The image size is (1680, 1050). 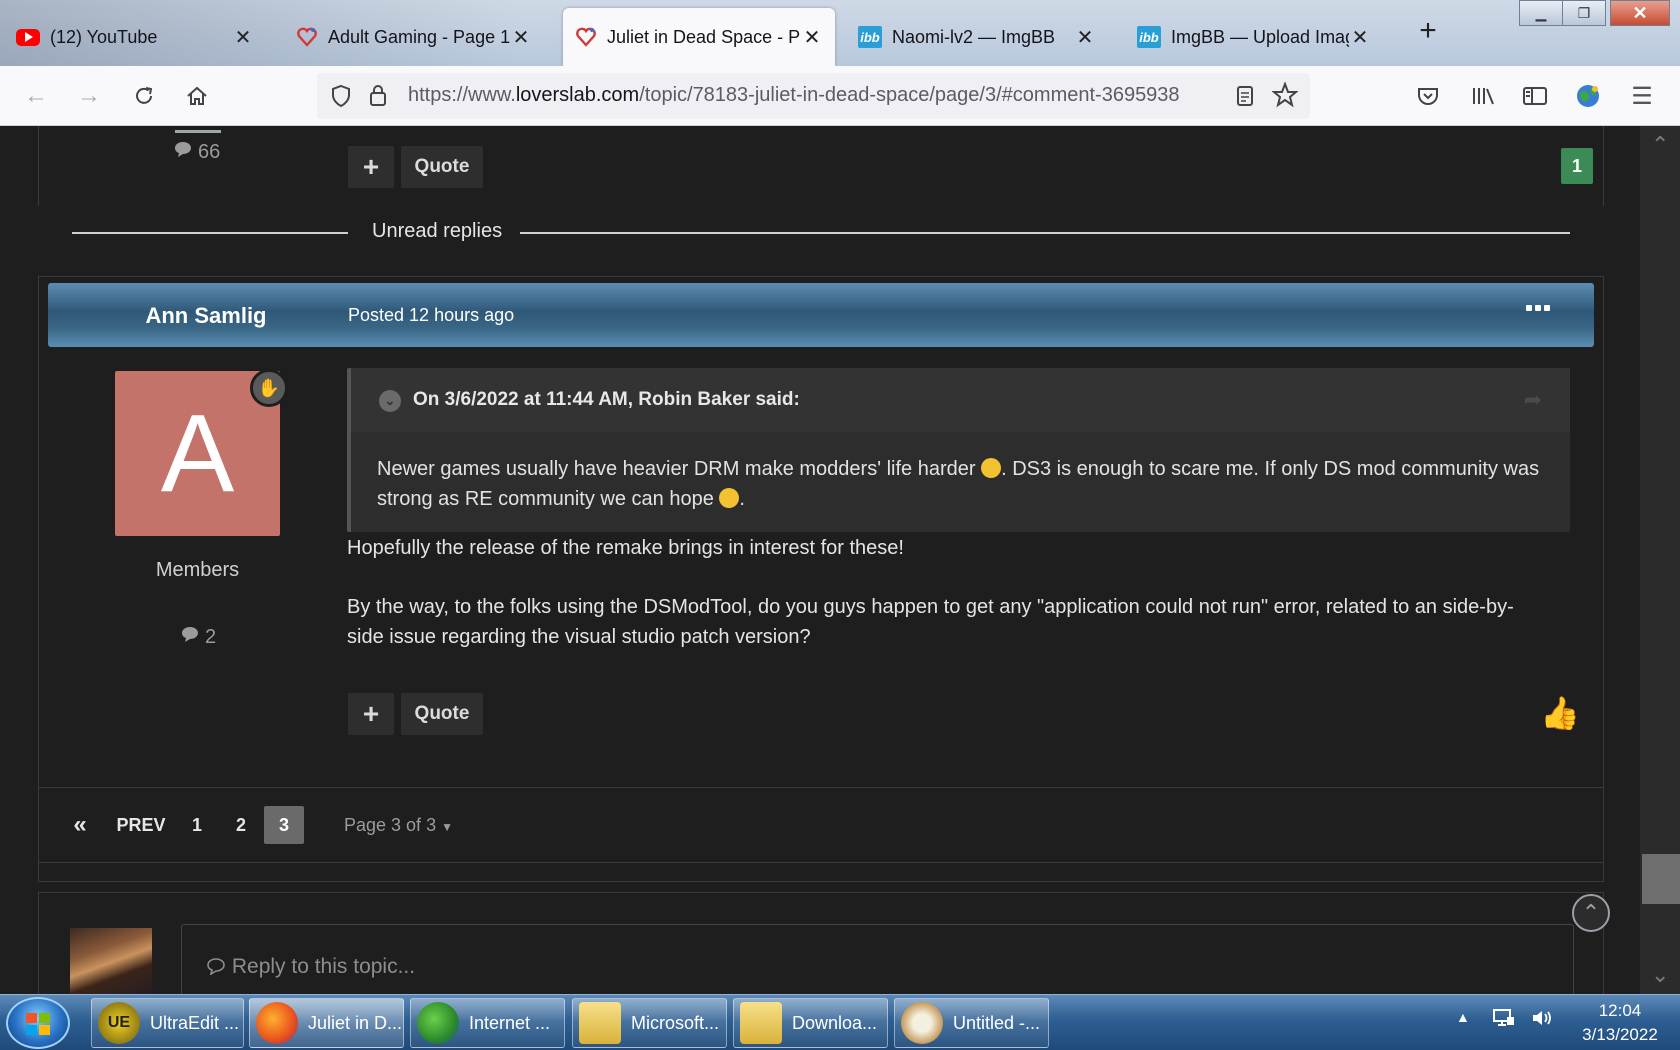 What do you see at coordinates (1463, 1017) in the screenshot?
I see `show-hidden-icons-icon: ▲` at bounding box center [1463, 1017].